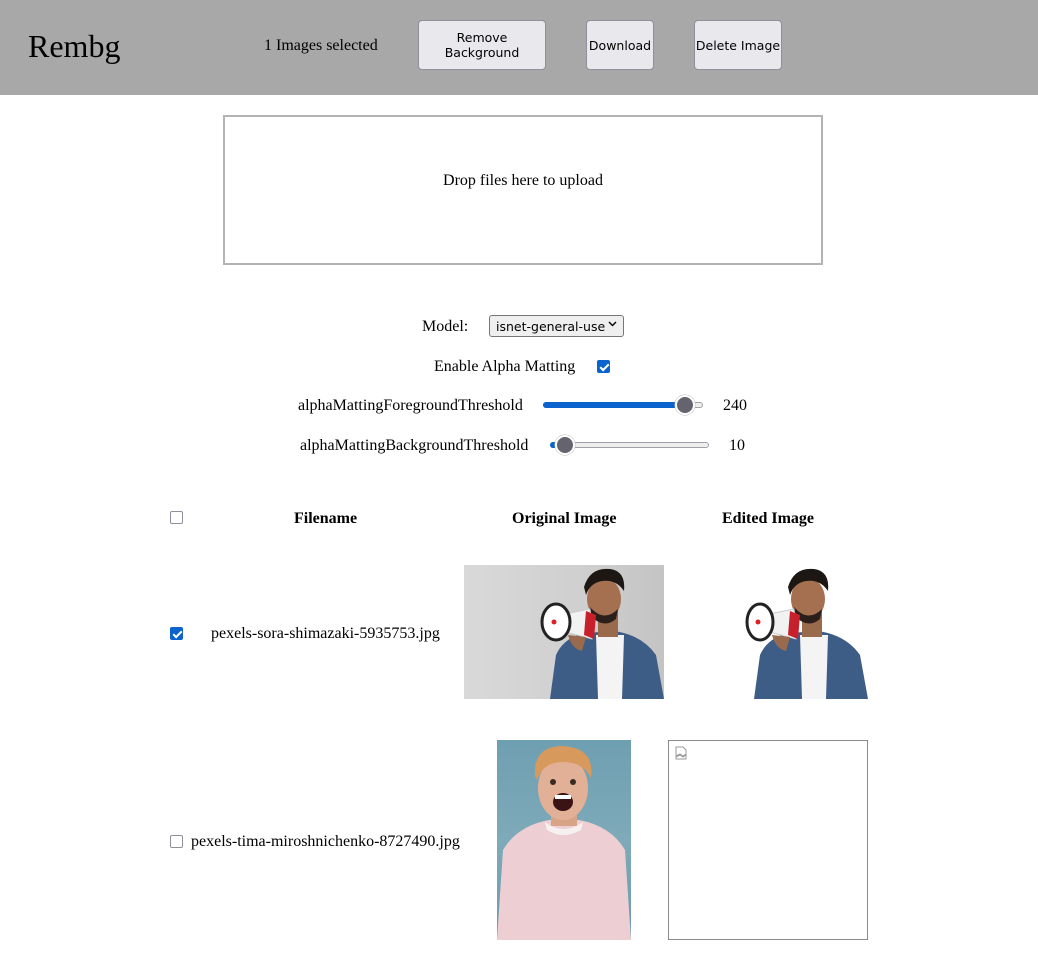 The width and height of the screenshot is (1038, 966). I want to click on edited-image-thumbnail, so click(805, 632).